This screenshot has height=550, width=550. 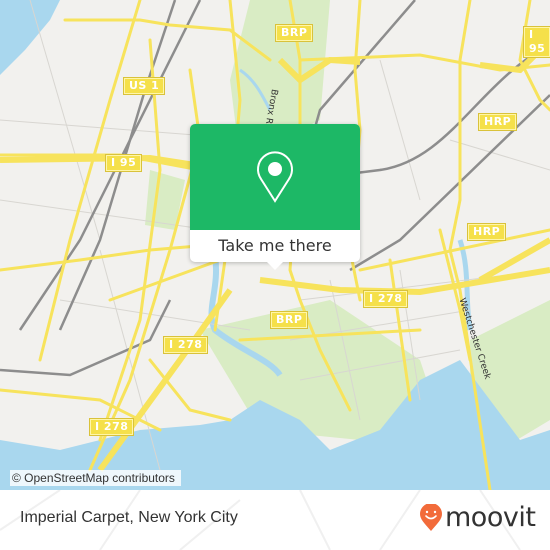 I want to click on footer-bar: Imperial Carpet, New York City moovit, so click(x=275, y=520).